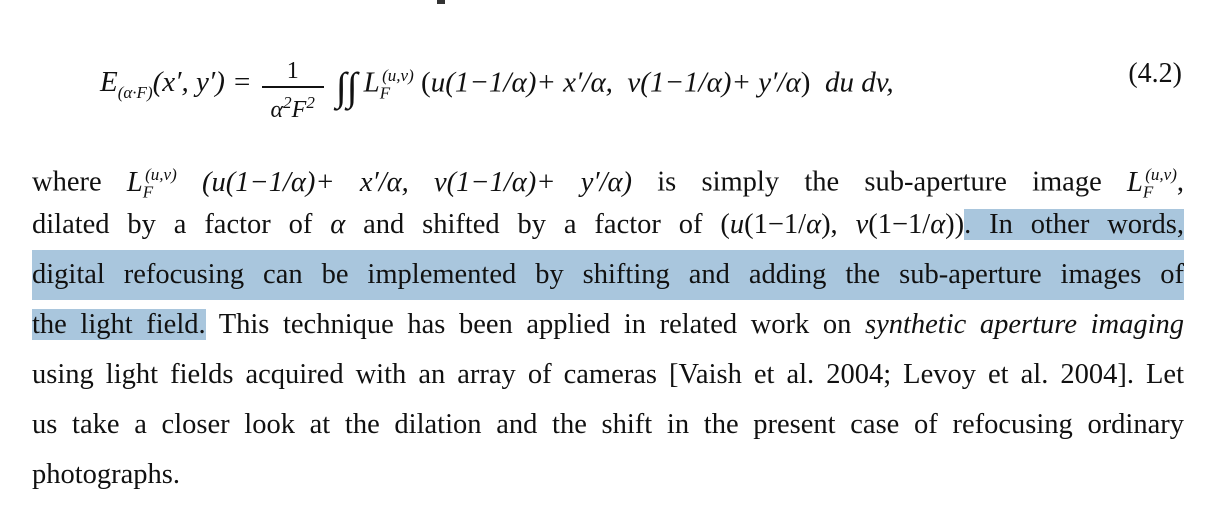  What do you see at coordinates (1074, 224) in the screenshot?
I see `highlight-span-1: . In other words,` at bounding box center [1074, 224].